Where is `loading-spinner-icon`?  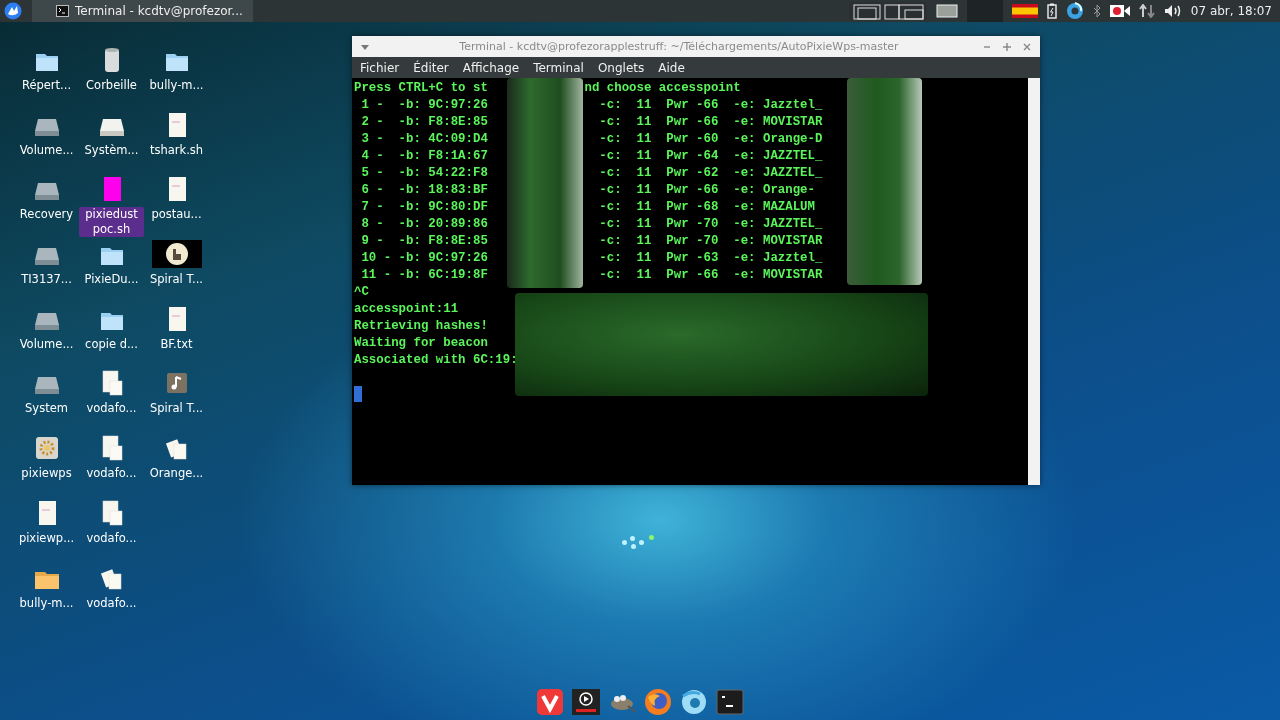
loading-spinner-icon is located at coordinates (639, 542).